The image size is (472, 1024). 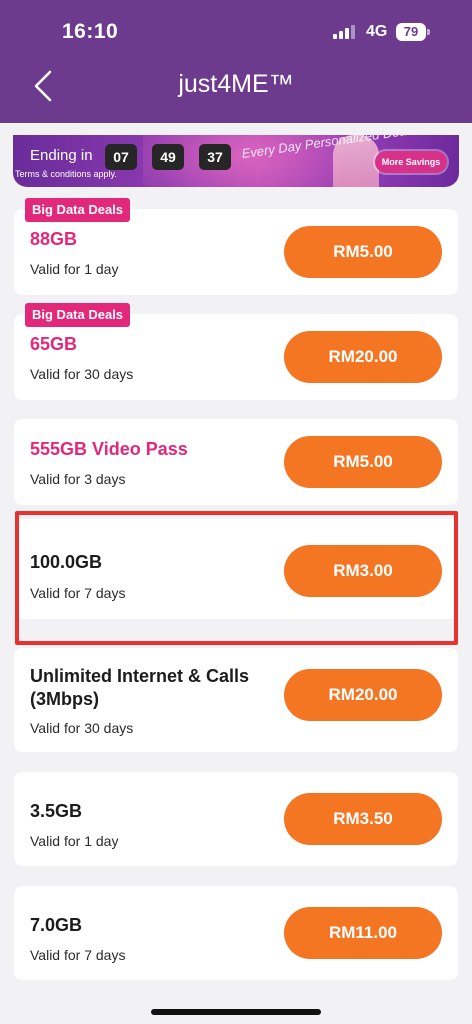 I want to click on offer-card: 555GB Video Pass Valid for 3 days RM5.00, so click(x=236, y=462).